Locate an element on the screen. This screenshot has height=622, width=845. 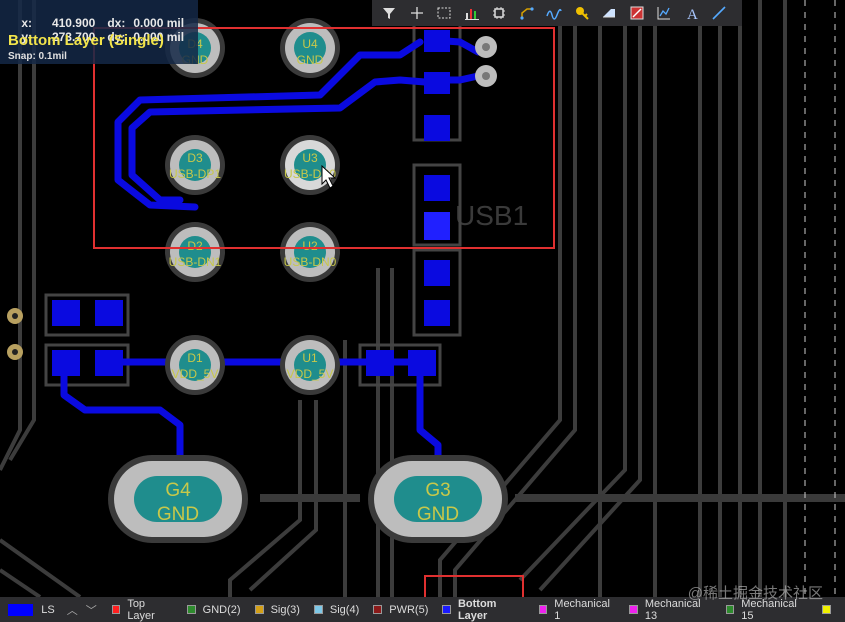
line-icon is located at coordinates (719, 13).